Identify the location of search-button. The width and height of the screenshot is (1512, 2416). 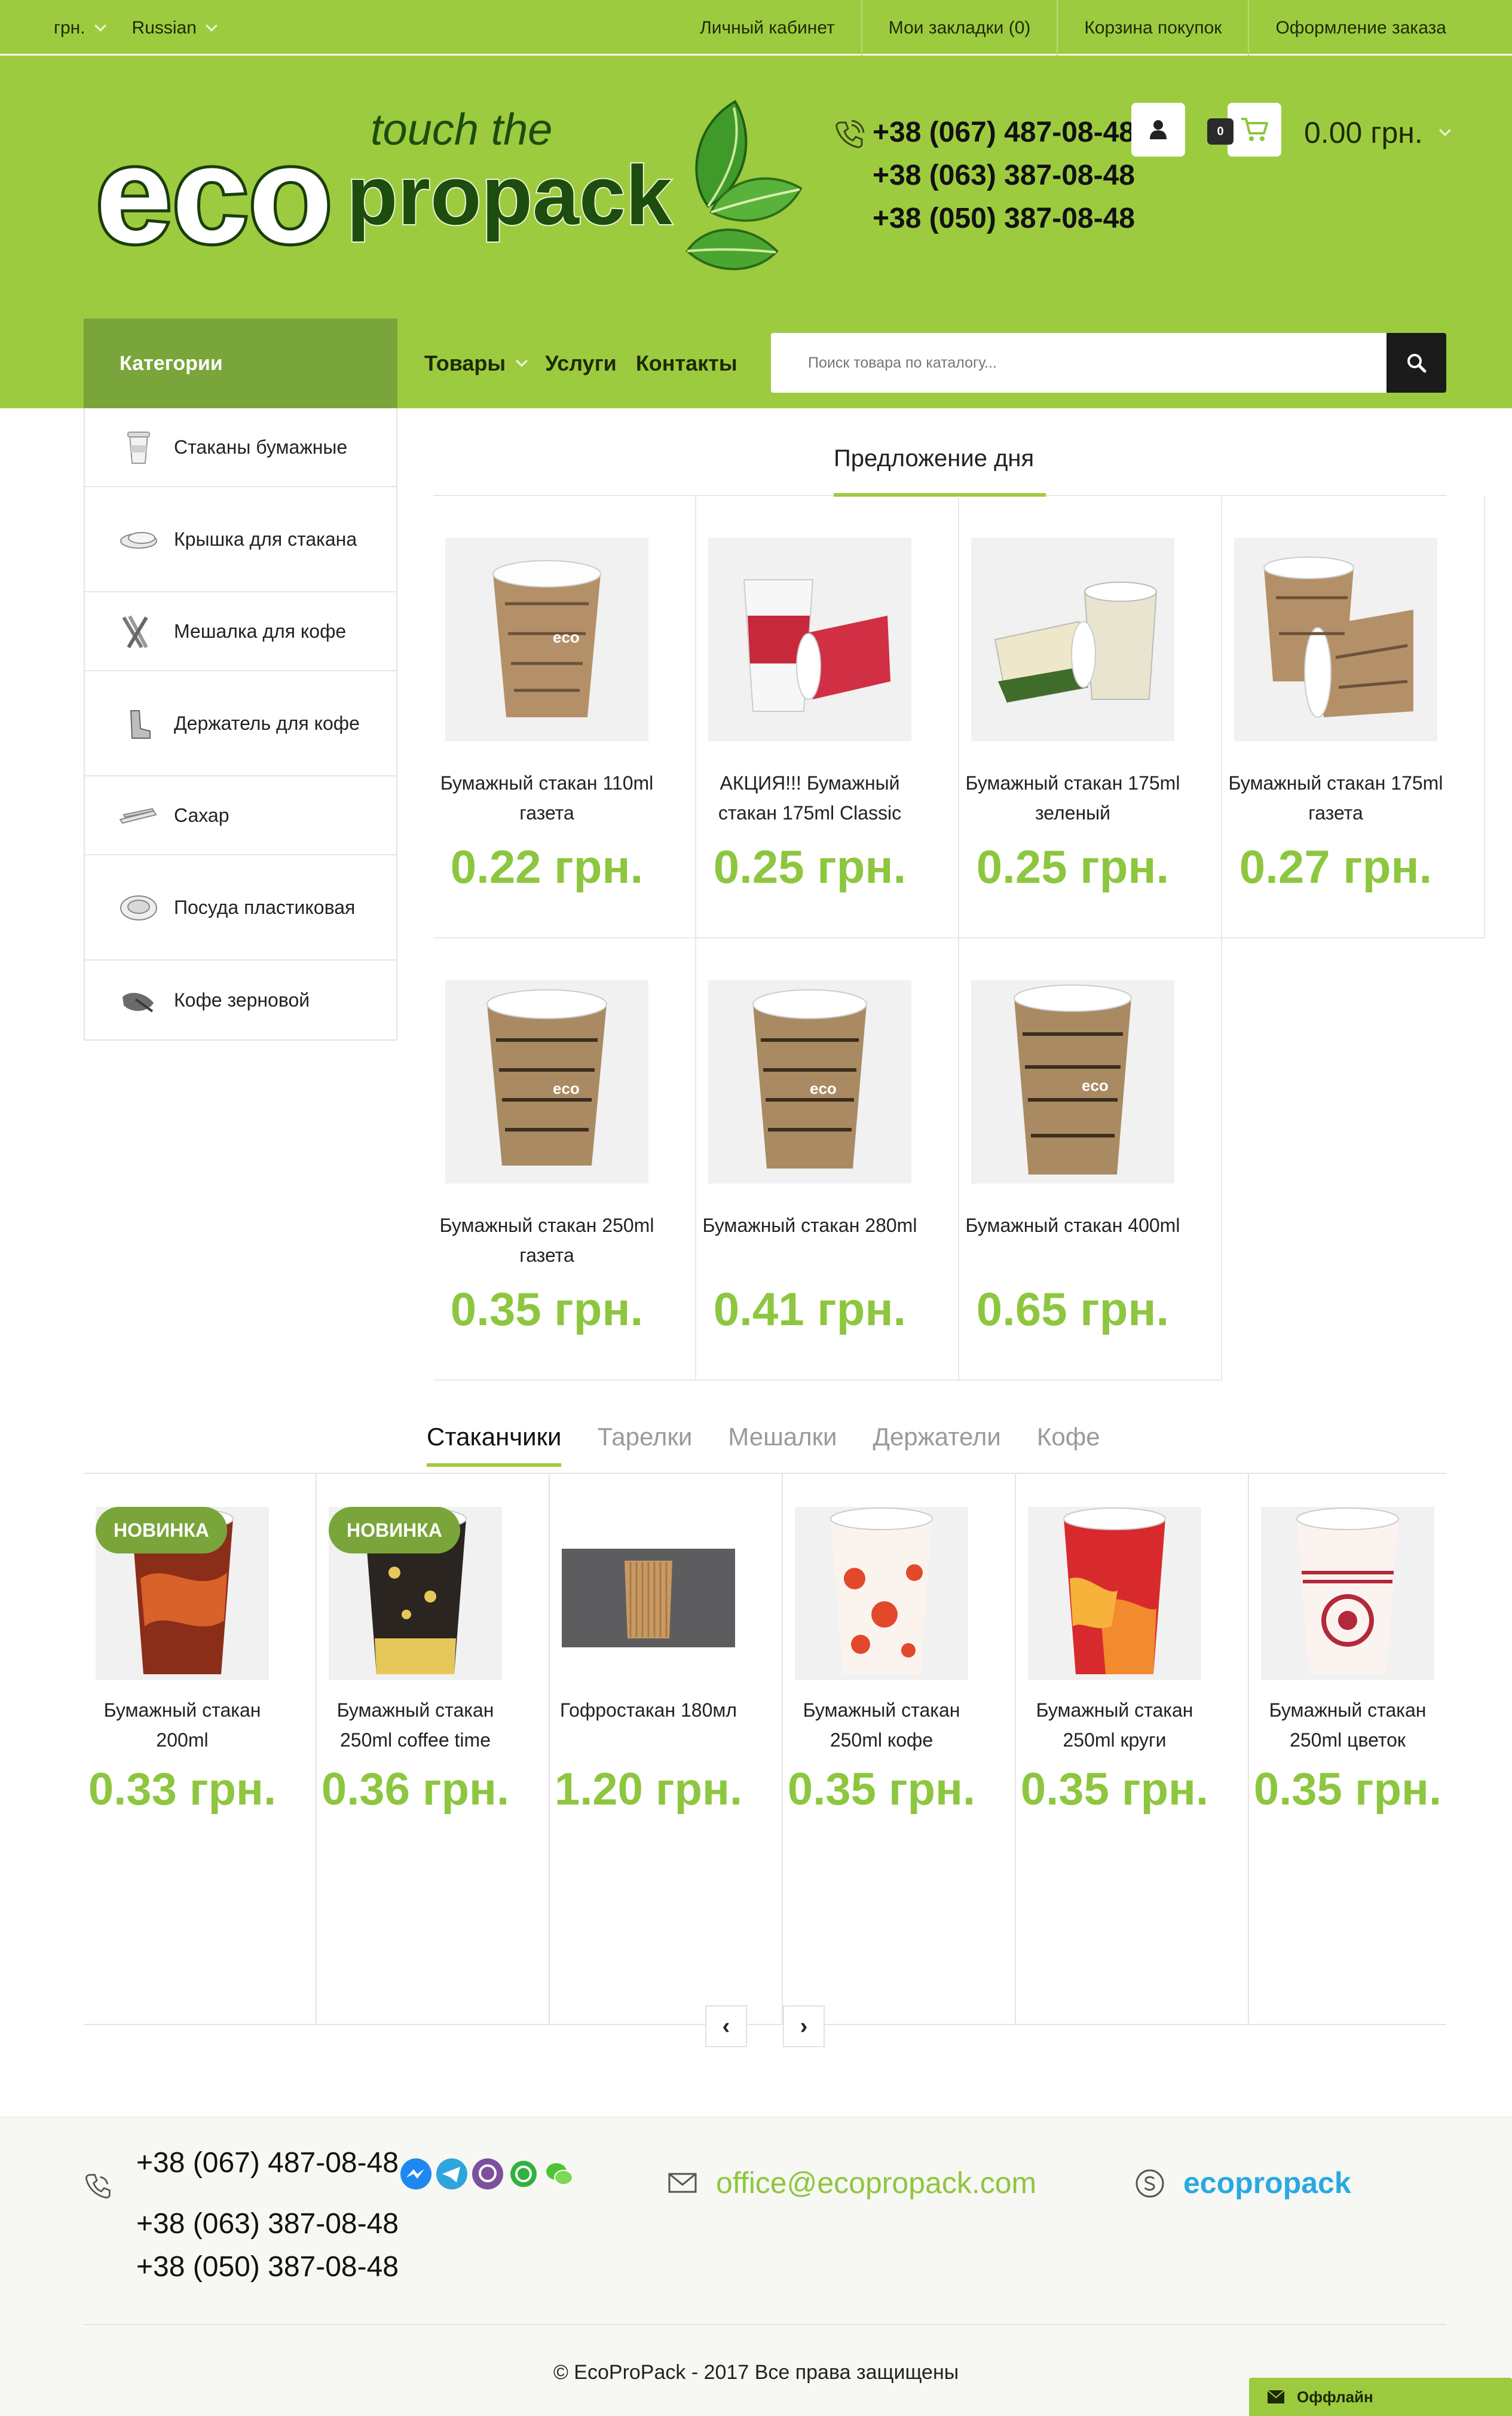
(1416, 363).